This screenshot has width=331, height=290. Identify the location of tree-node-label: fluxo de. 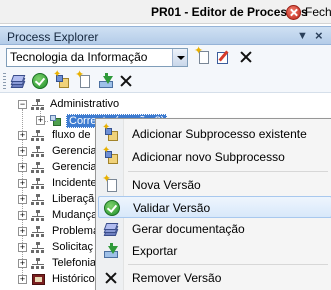
(71, 135).